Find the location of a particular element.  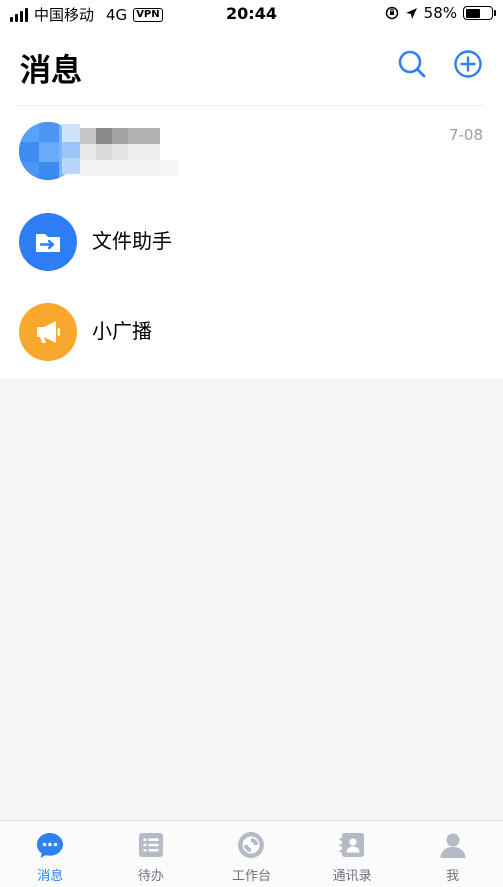

tab-label: 消息 is located at coordinates (50, 876).